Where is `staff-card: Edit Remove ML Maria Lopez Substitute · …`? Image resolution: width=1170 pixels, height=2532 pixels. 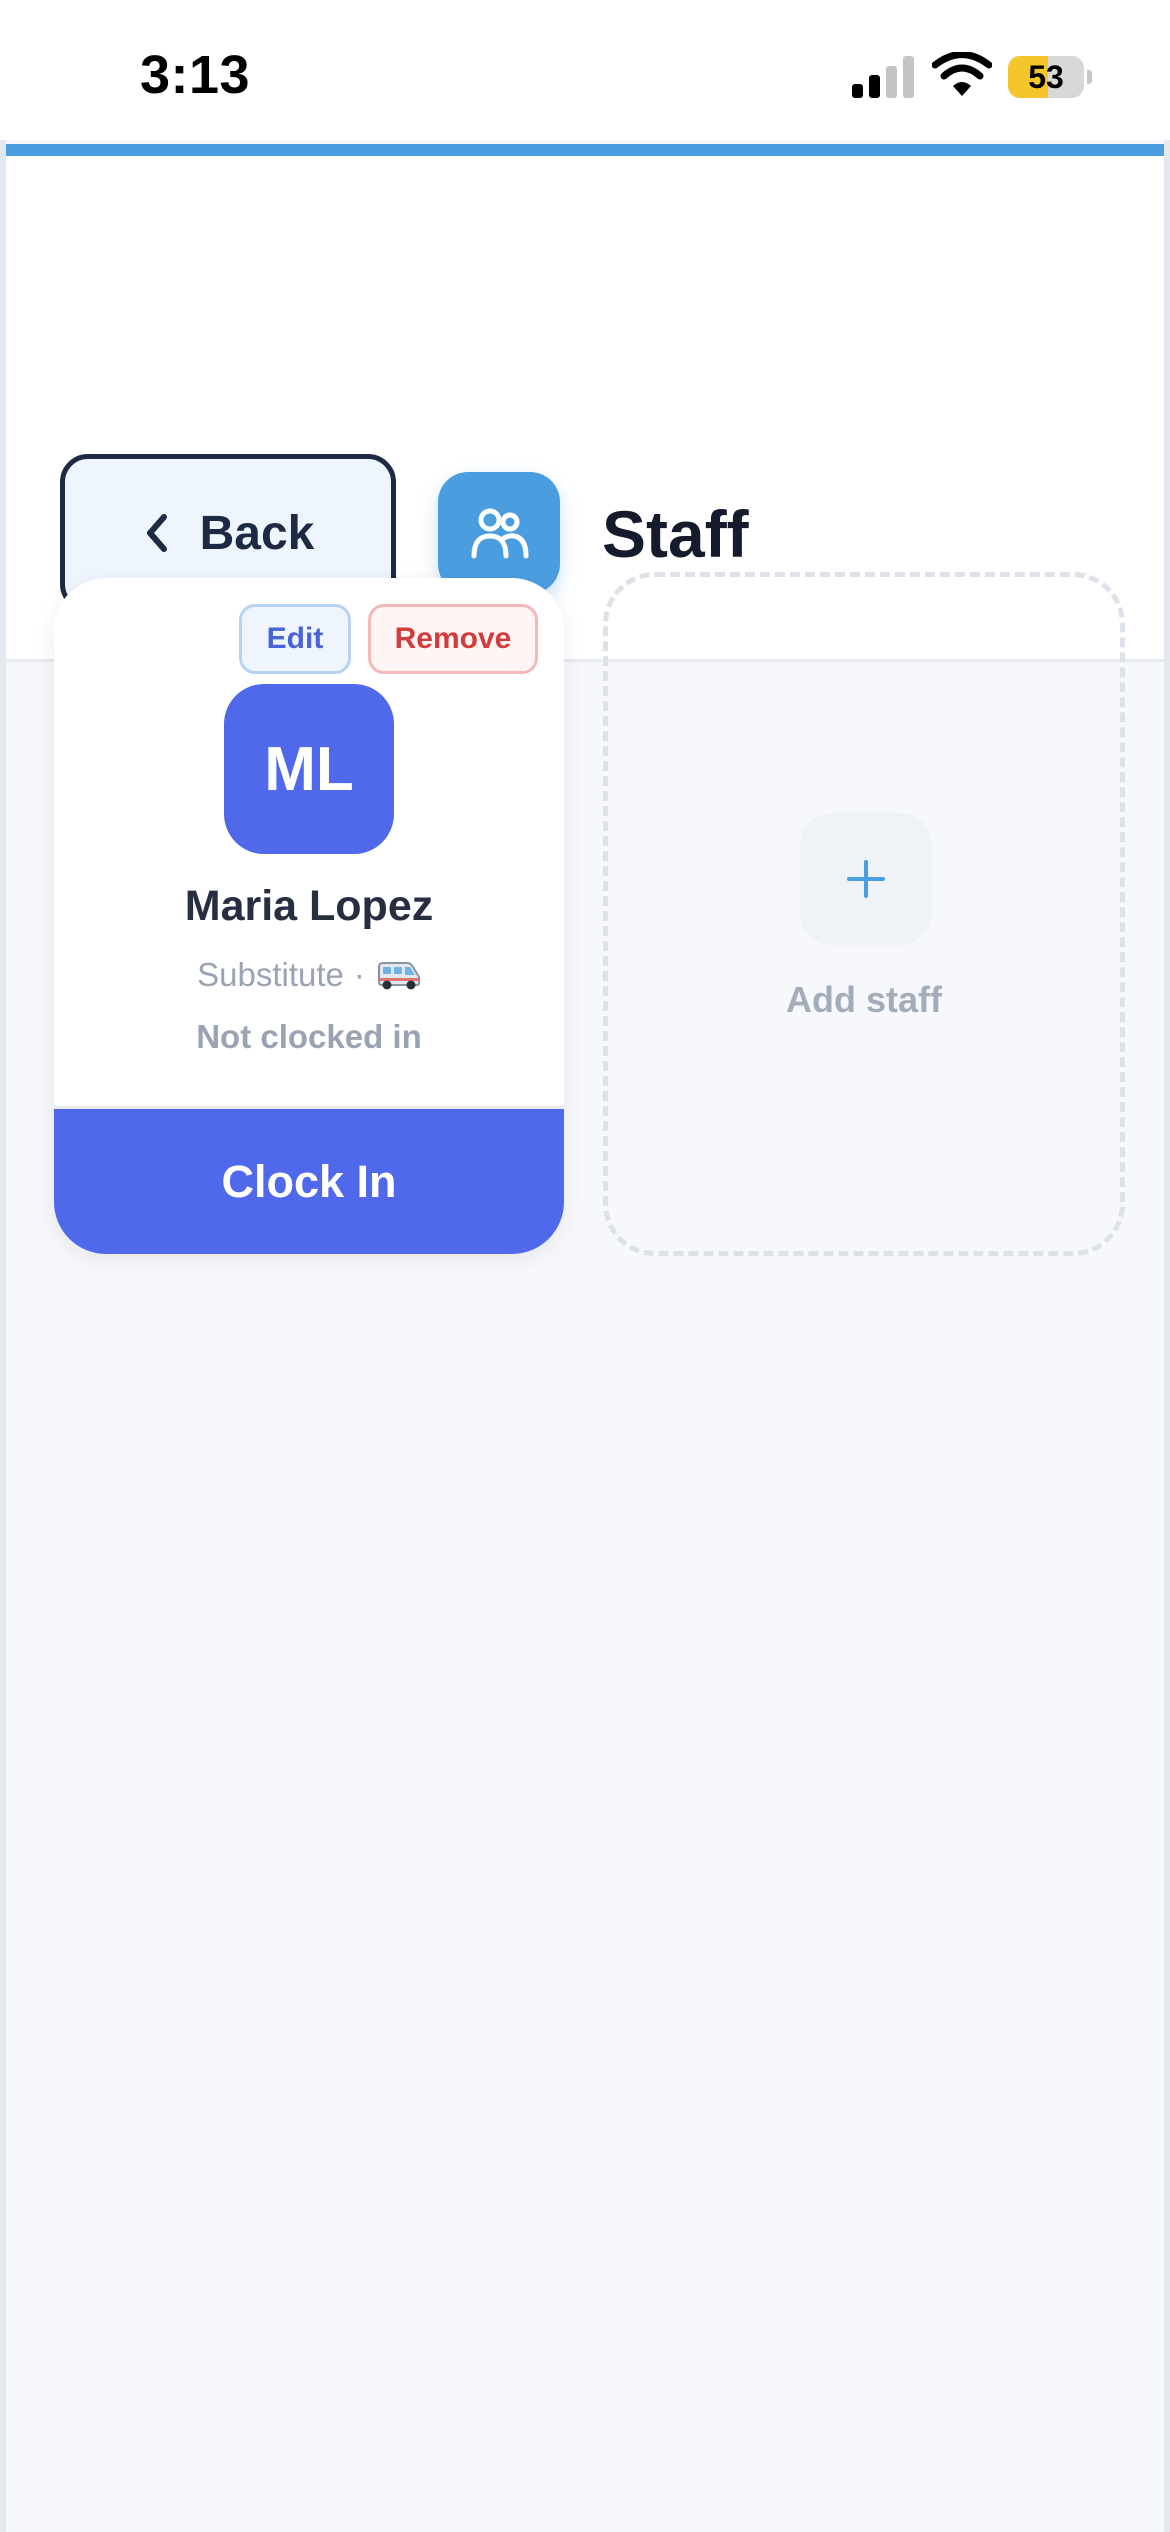 staff-card: Edit Remove ML Maria Lopez Substitute · … is located at coordinates (309, 916).